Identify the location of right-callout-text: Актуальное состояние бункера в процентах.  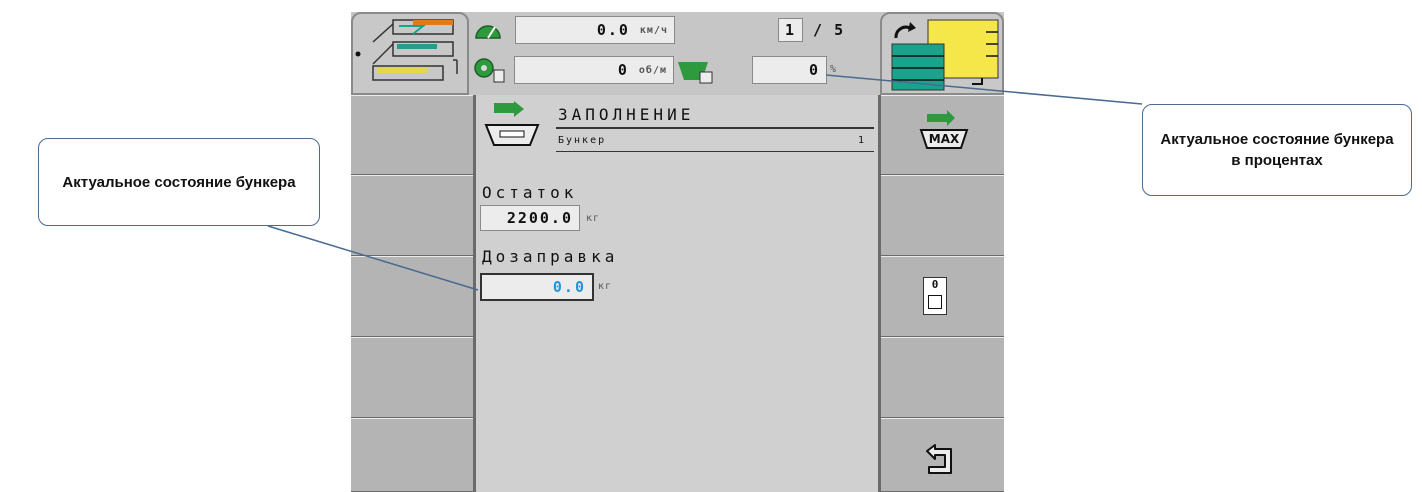
(1277, 150).